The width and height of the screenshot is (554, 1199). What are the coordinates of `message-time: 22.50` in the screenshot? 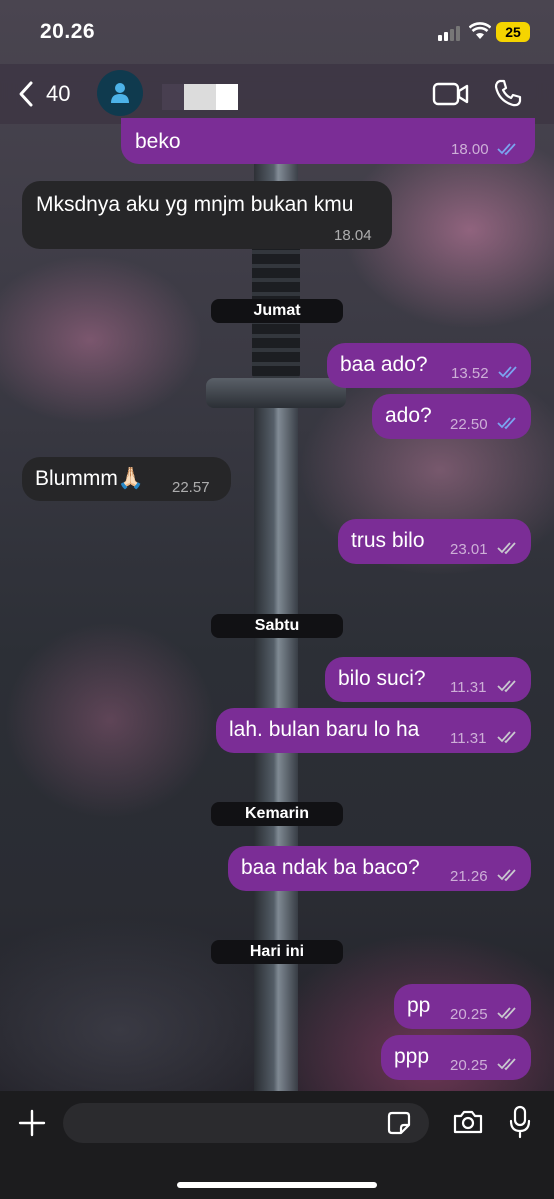 It's located at (469, 424).